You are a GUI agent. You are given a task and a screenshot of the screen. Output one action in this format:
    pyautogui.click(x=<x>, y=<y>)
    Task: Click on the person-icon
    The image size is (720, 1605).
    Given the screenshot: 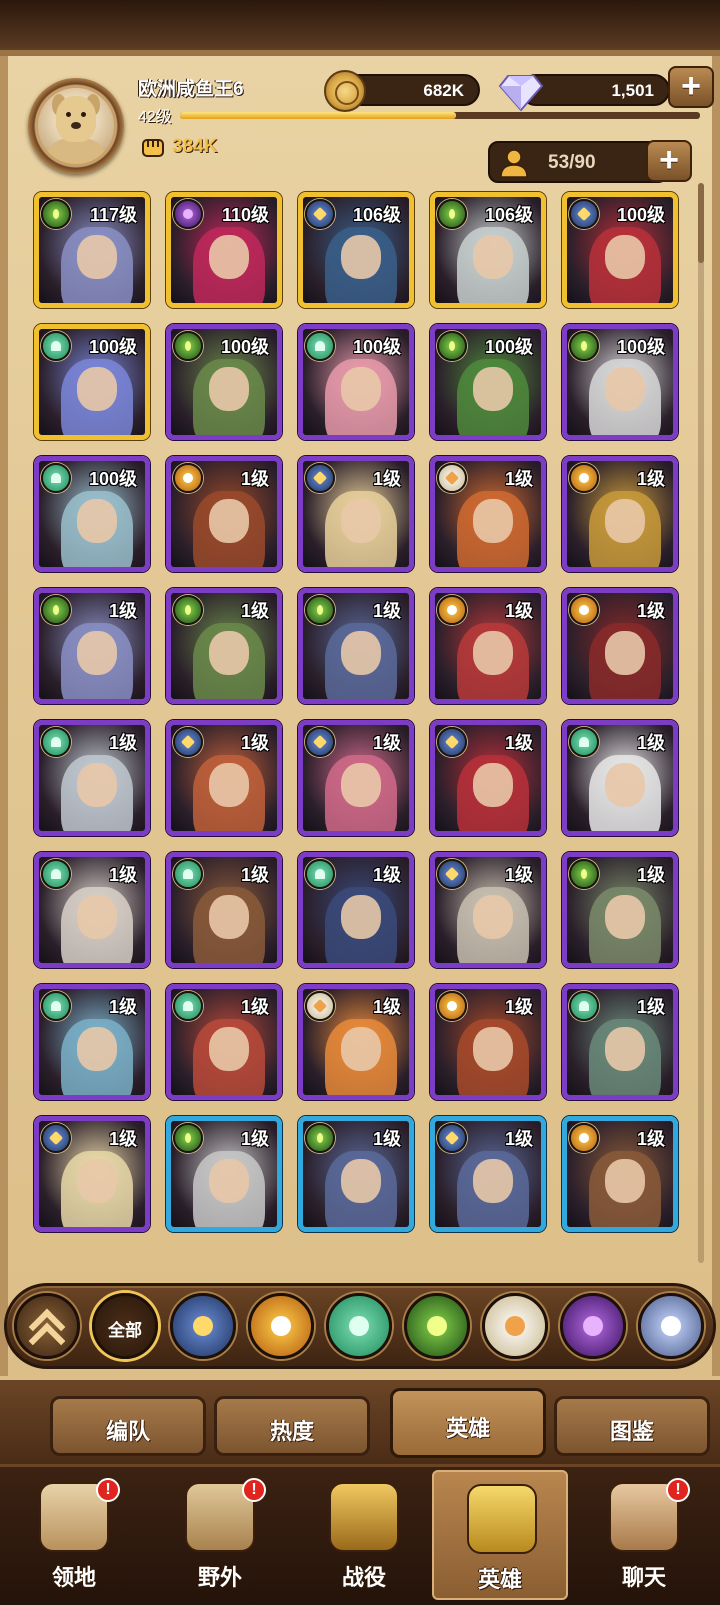 What is the action you would take?
    pyautogui.click(x=514, y=163)
    